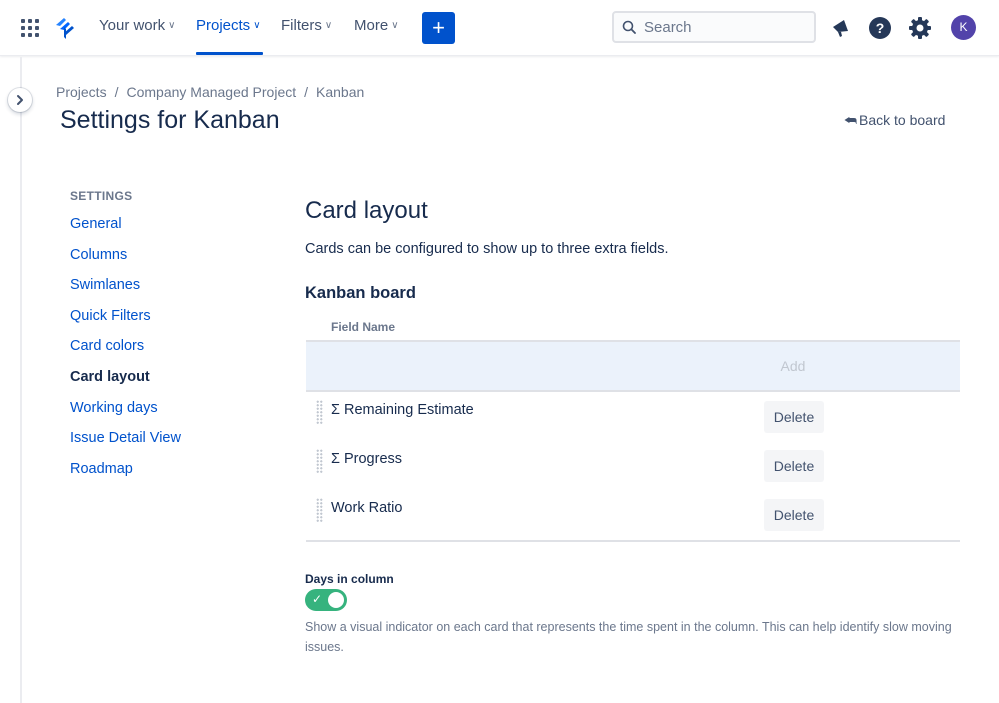 This screenshot has width=999, height=703. Describe the element at coordinates (920, 28) in the screenshot. I see `gear-icon` at that location.